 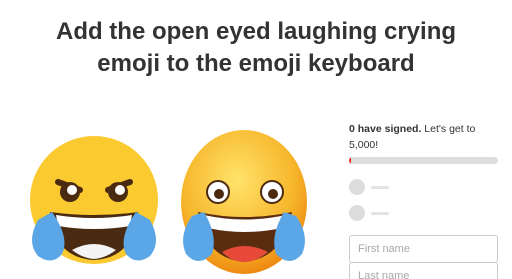 What do you see at coordinates (244, 202) in the screenshot?
I see `laughing-crying-face-icon` at bounding box center [244, 202].